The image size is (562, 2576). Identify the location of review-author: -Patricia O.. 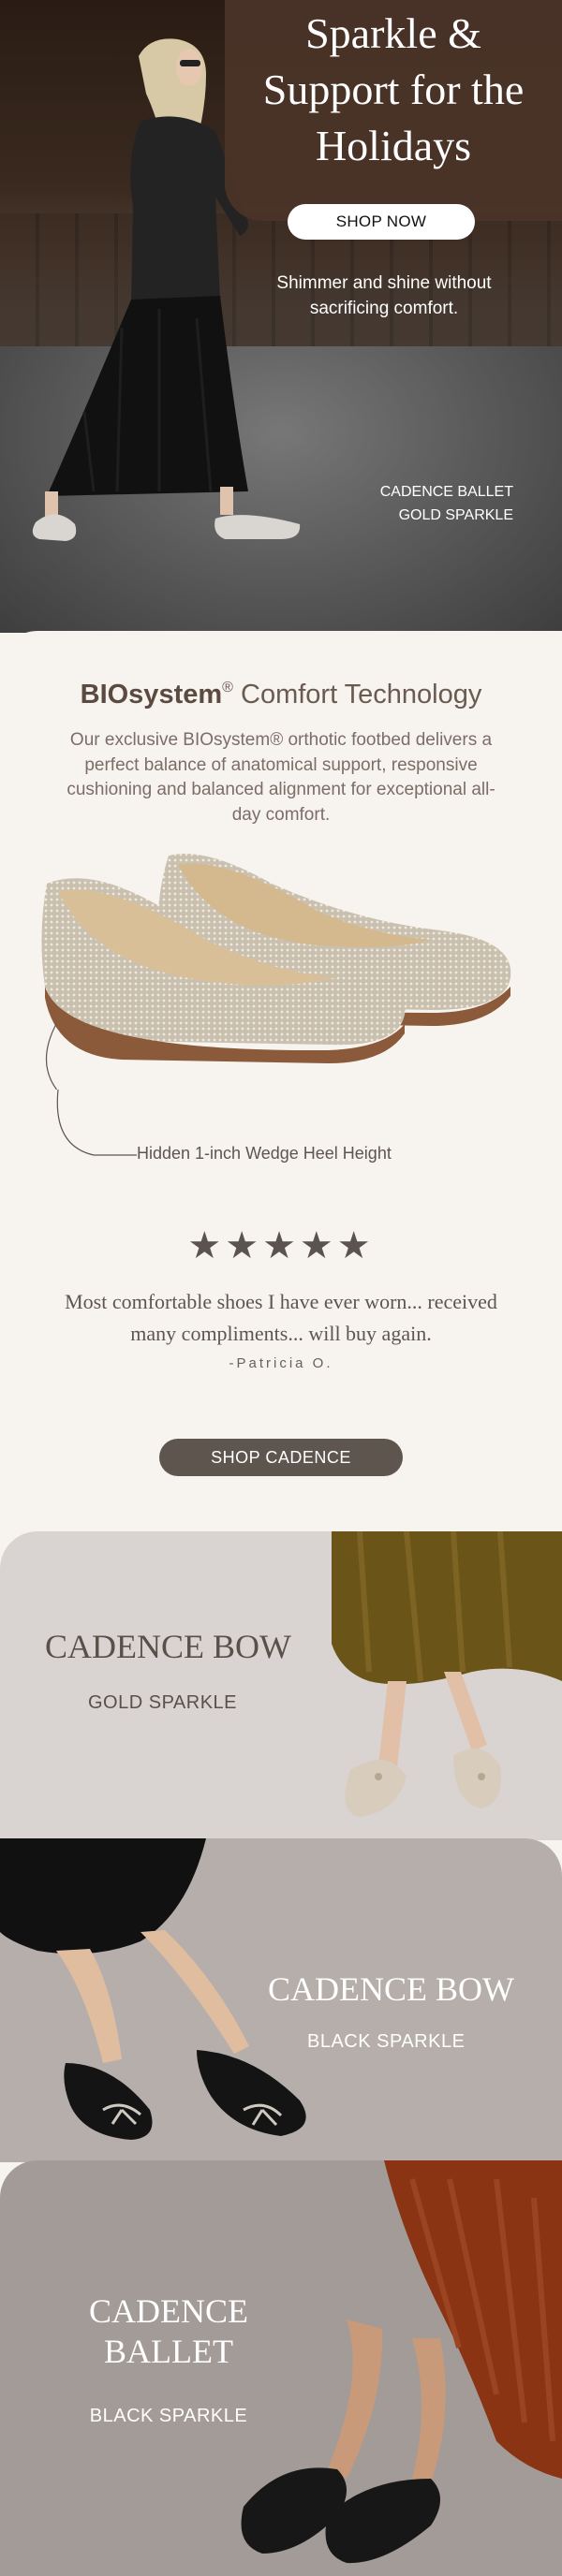
(281, 1363).